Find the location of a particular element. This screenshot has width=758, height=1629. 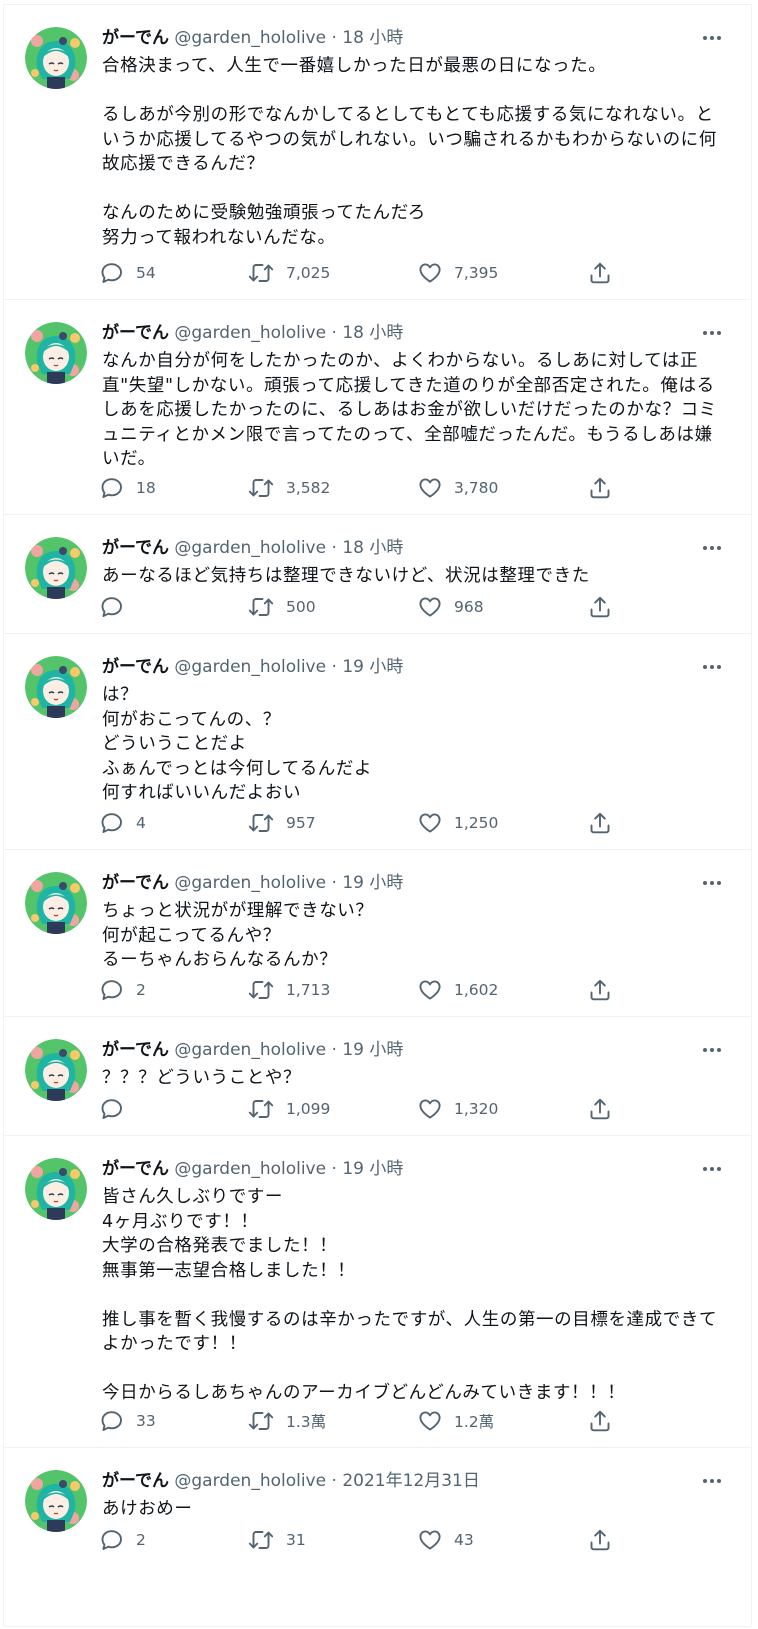

like-button: 1,602 is located at coordinates (458, 990).